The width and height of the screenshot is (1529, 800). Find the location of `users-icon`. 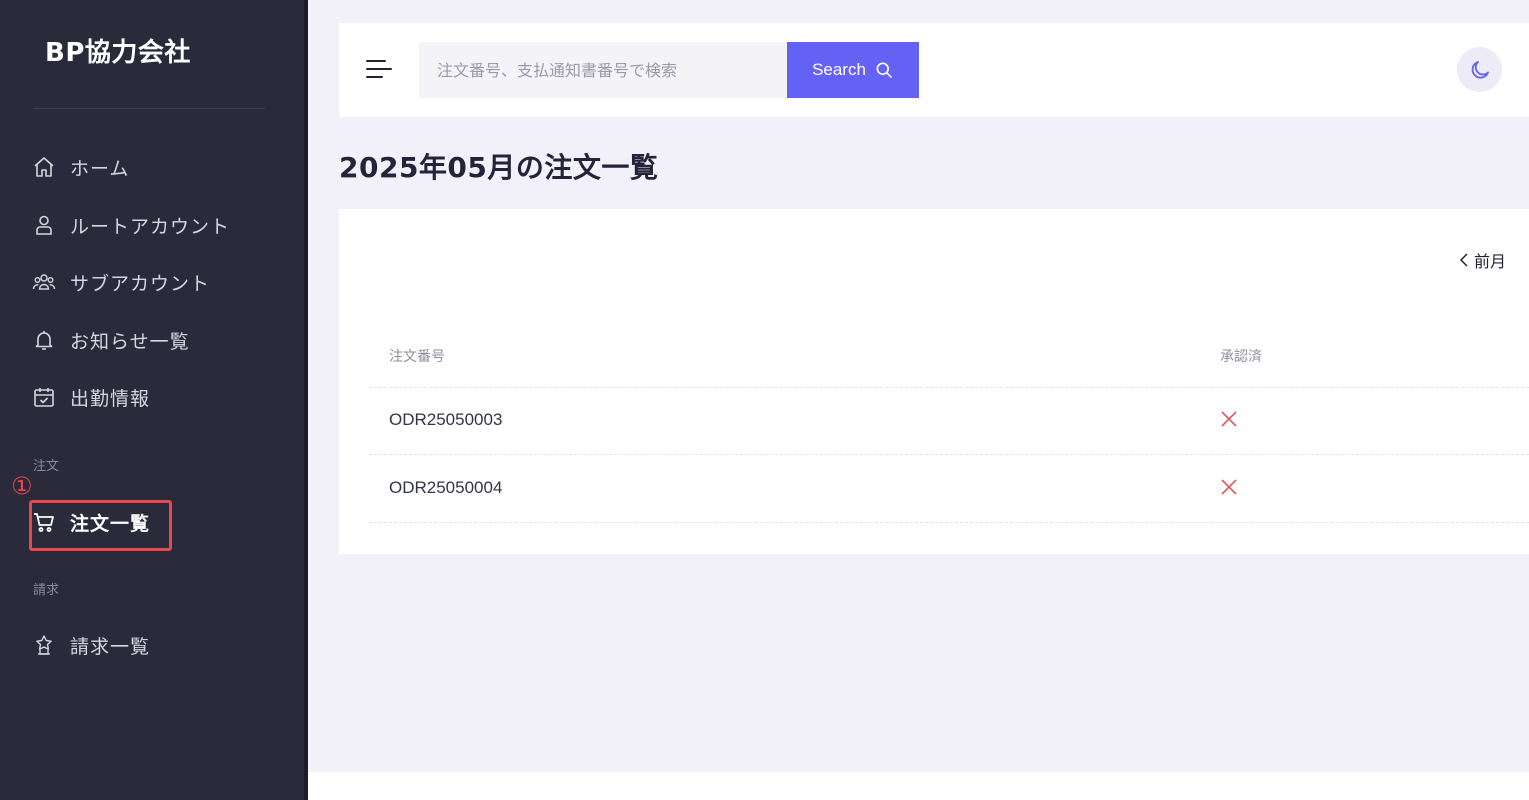

users-icon is located at coordinates (44, 282).